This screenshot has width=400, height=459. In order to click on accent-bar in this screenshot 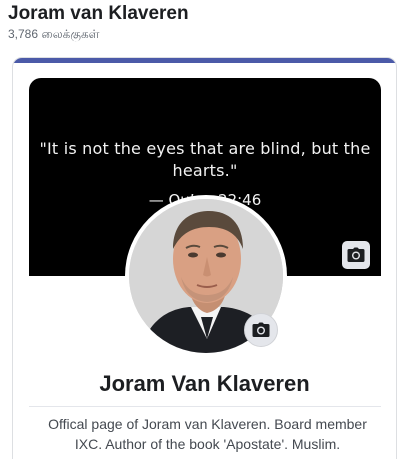, I will do `click(204, 60)`.